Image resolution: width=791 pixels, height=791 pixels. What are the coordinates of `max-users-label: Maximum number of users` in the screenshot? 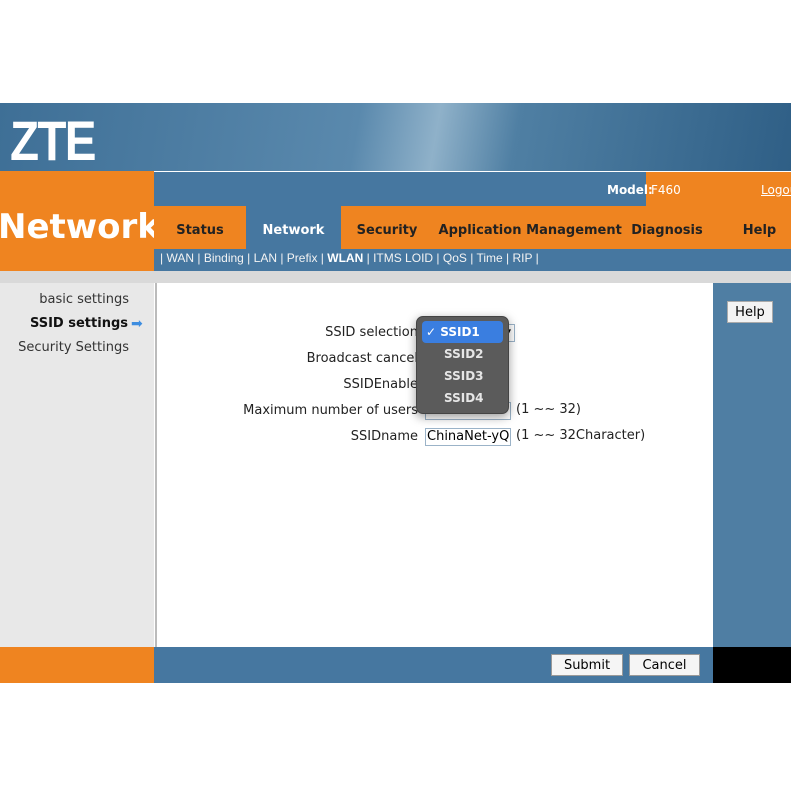 It's located at (330, 410).